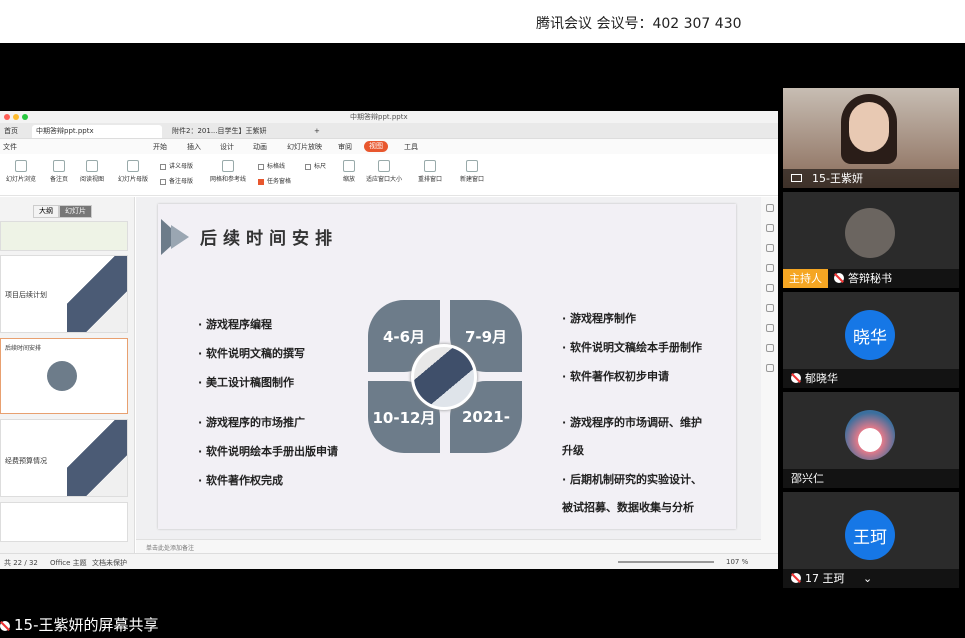 The image size is (965, 638). I want to click on new-window-button: 新建窗口, so click(472, 171).